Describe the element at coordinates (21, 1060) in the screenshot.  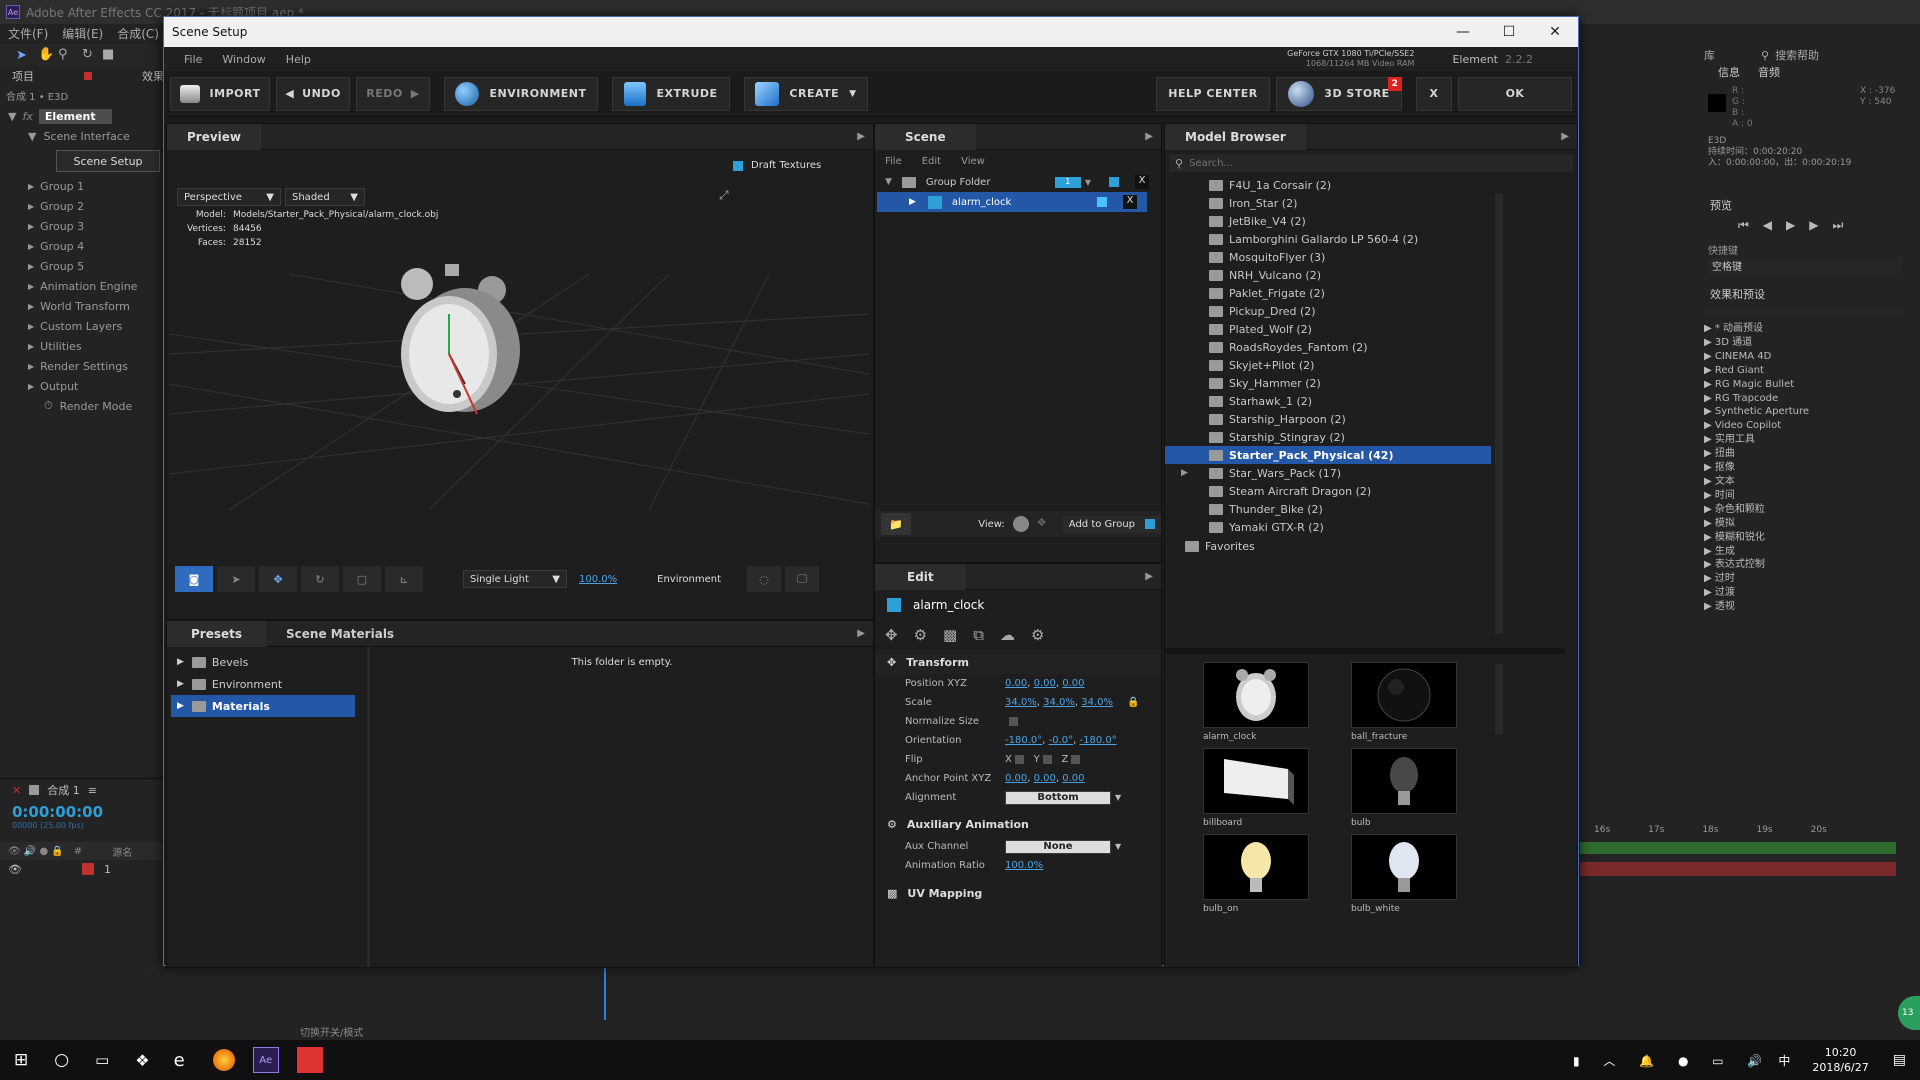
I see `windows-start-icon: ⊞` at that location.